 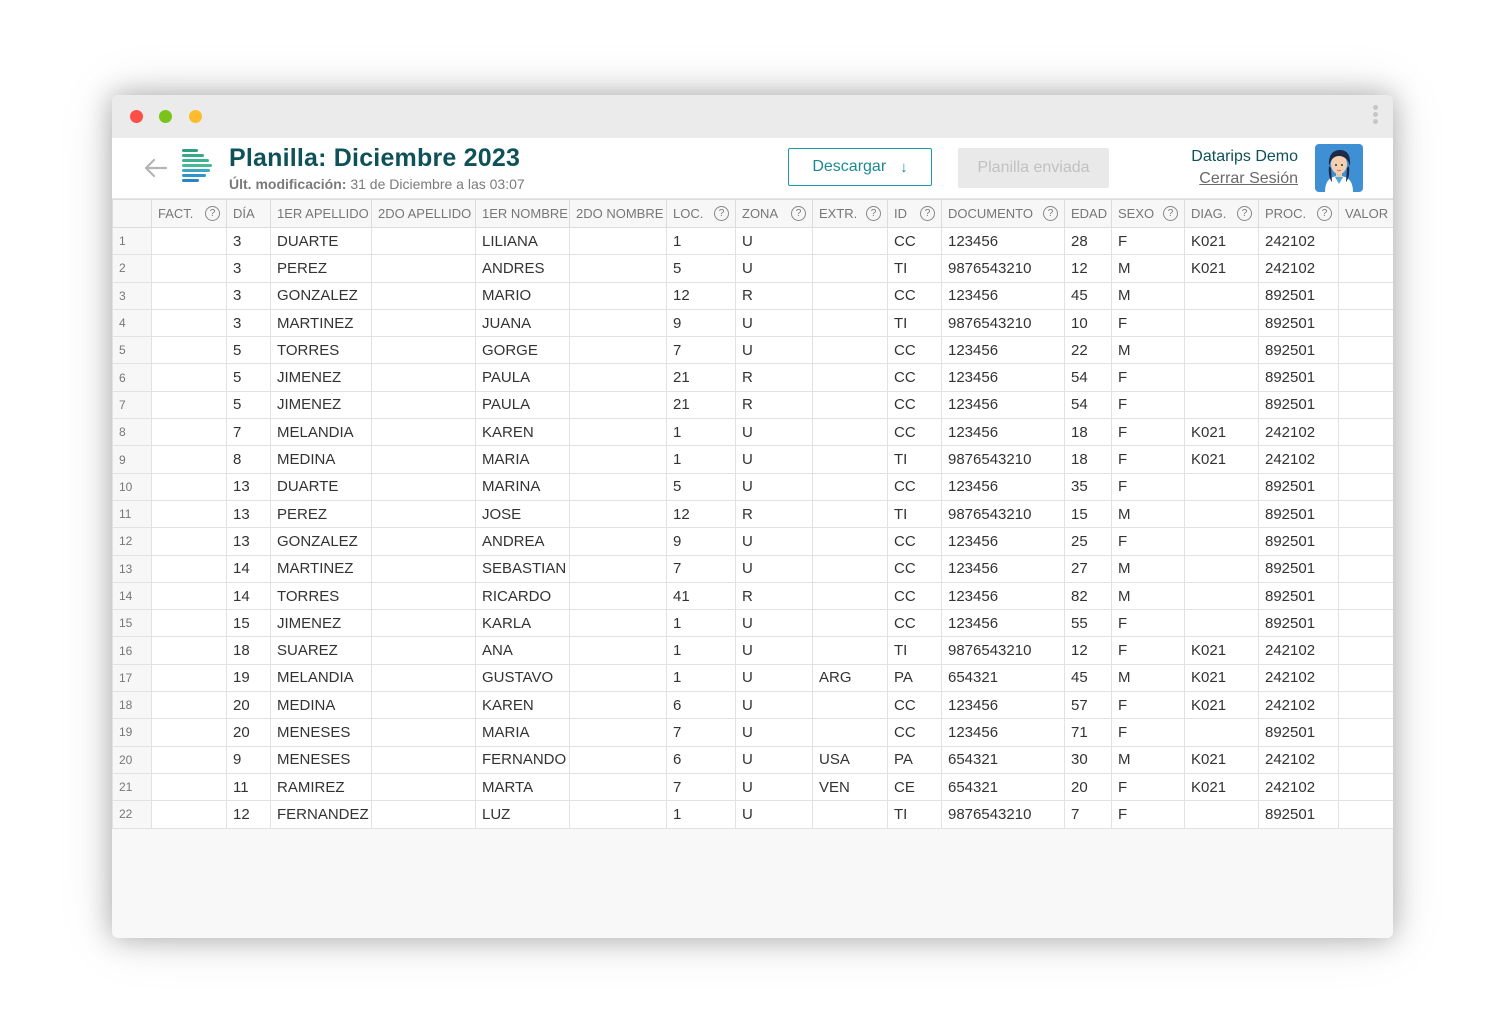 What do you see at coordinates (321, 514) in the screenshot?
I see `table-cell: PEREZ` at bounding box center [321, 514].